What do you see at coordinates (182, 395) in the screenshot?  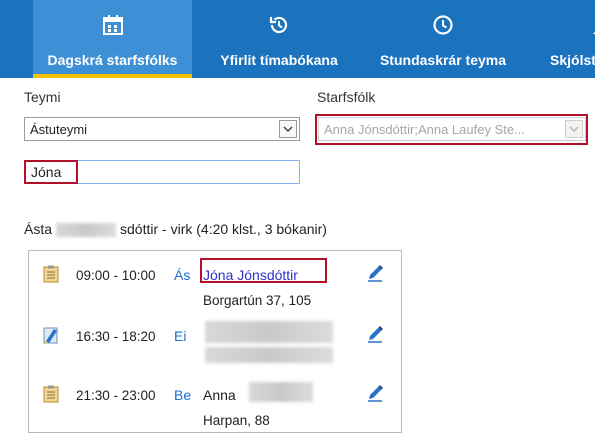 I see `booking-code: Be` at bounding box center [182, 395].